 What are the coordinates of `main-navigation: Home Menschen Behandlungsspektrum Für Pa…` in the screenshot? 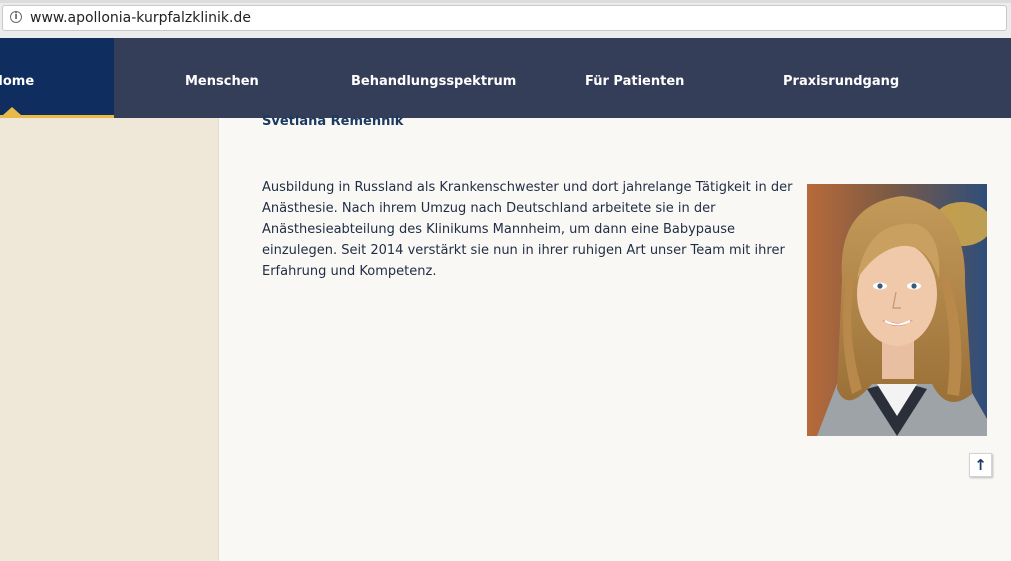 It's located at (505, 78).